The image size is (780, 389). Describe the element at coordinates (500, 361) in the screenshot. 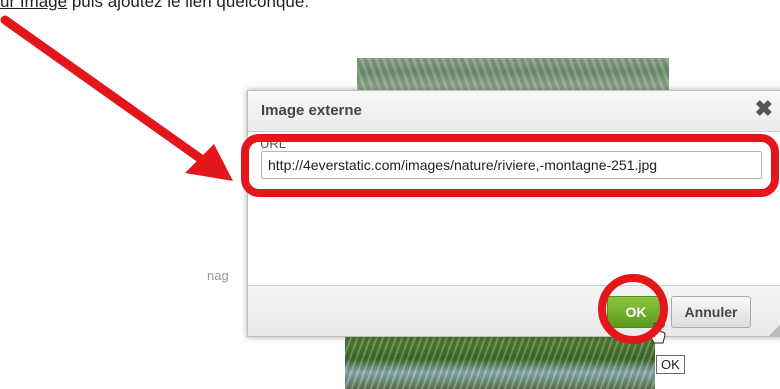

I see `background-photo-bottom` at that location.